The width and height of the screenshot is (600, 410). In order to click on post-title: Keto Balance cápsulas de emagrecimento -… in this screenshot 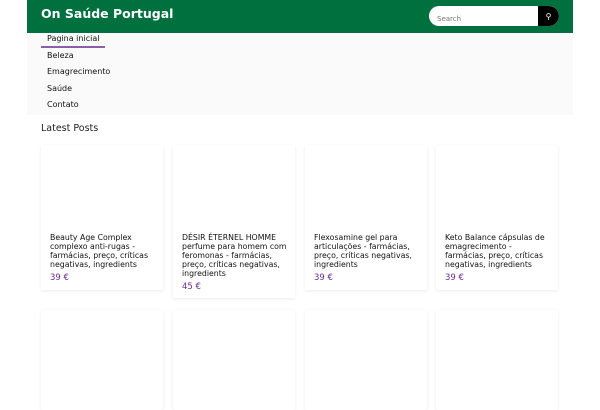, I will do `click(500, 251)`.